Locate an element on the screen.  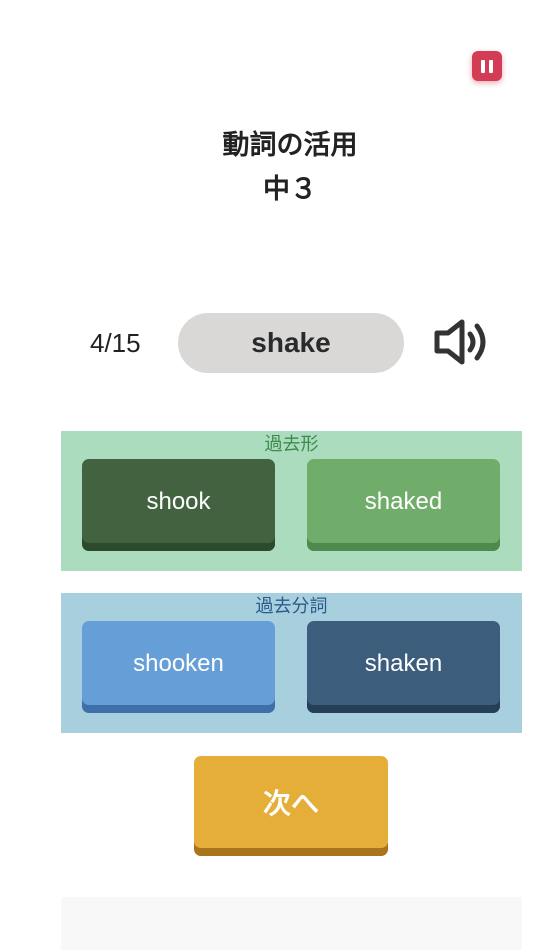
past-participle-label: 過去分詞 is located at coordinates (291, 606).